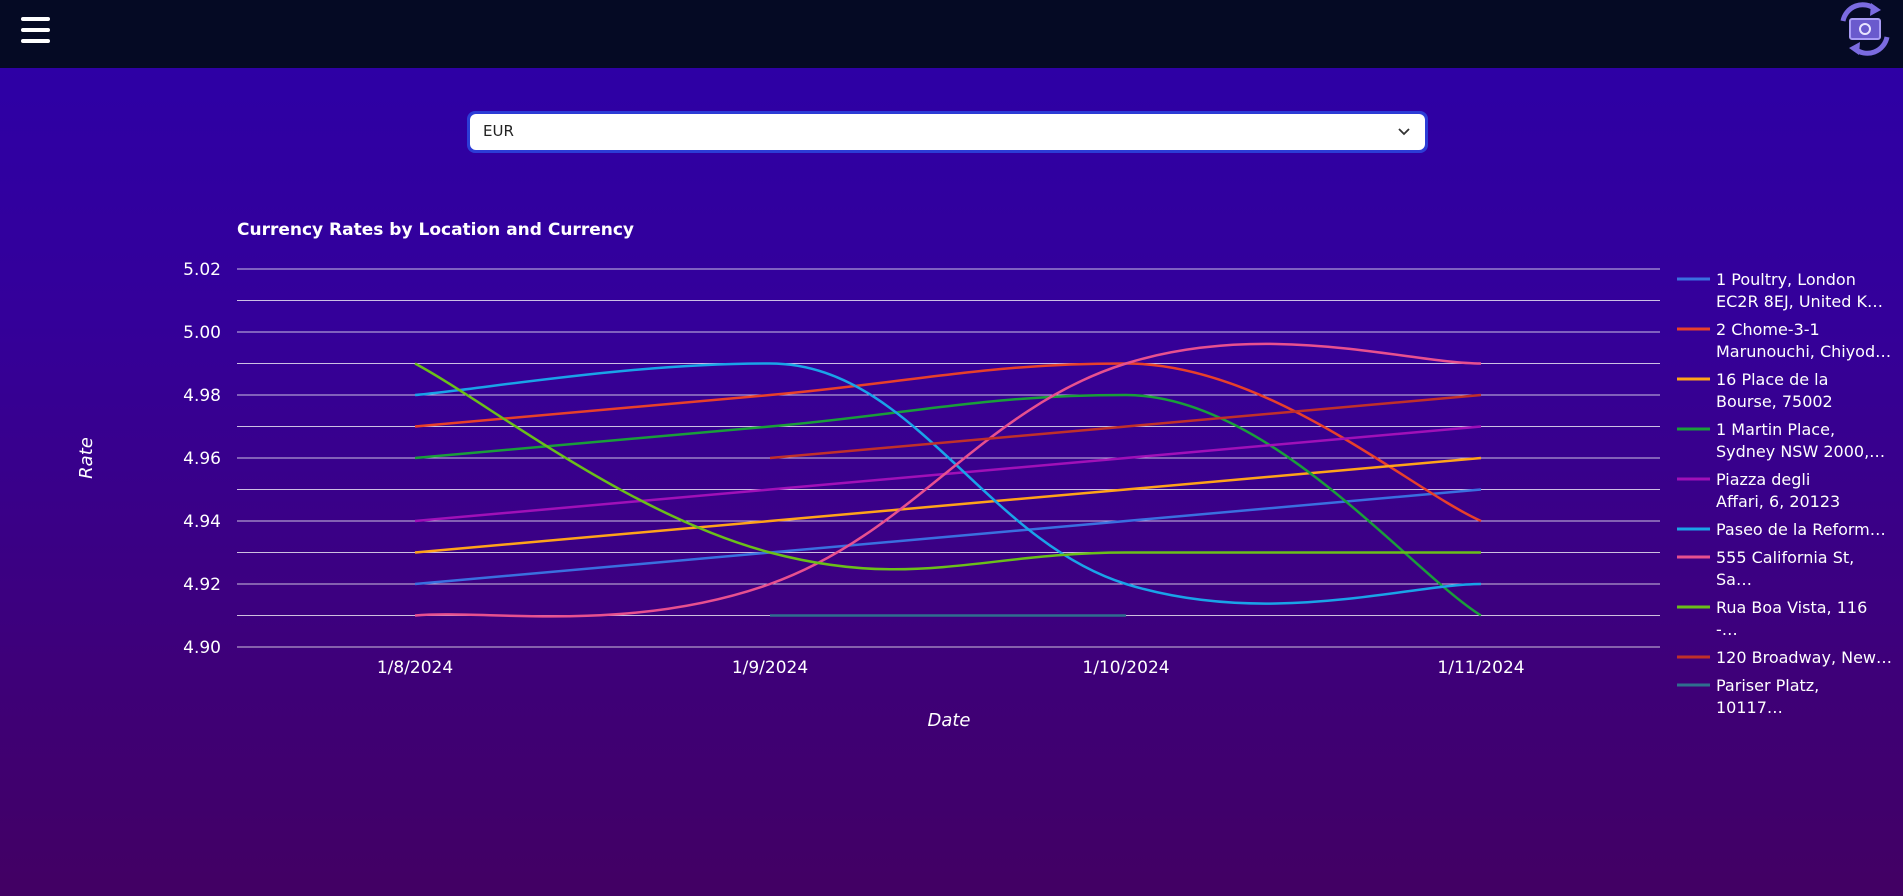 The width and height of the screenshot is (1903, 896). What do you see at coordinates (1763, 479) in the screenshot?
I see `legend-label: Piazza degli` at bounding box center [1763, 479].